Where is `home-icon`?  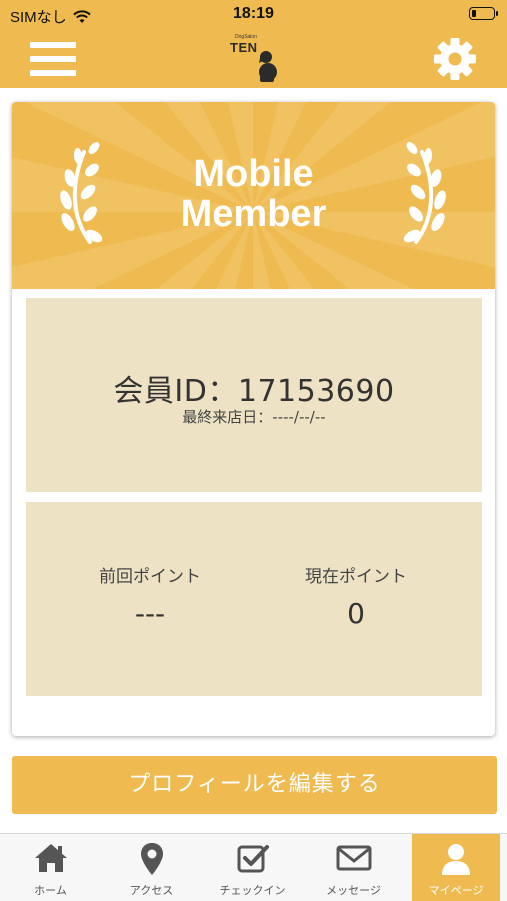 home-icon is located at coordinates (50, 858).